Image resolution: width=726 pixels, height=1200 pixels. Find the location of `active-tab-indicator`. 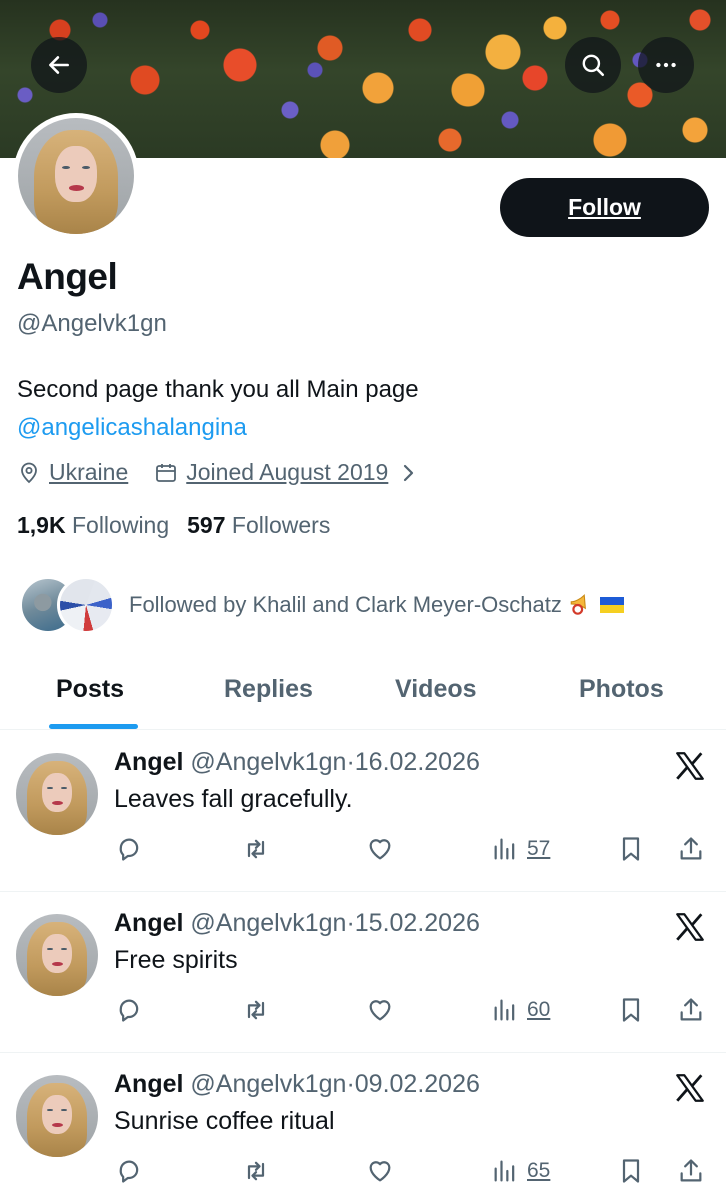

active-tab-indicator is located at coordinates (93, 726).